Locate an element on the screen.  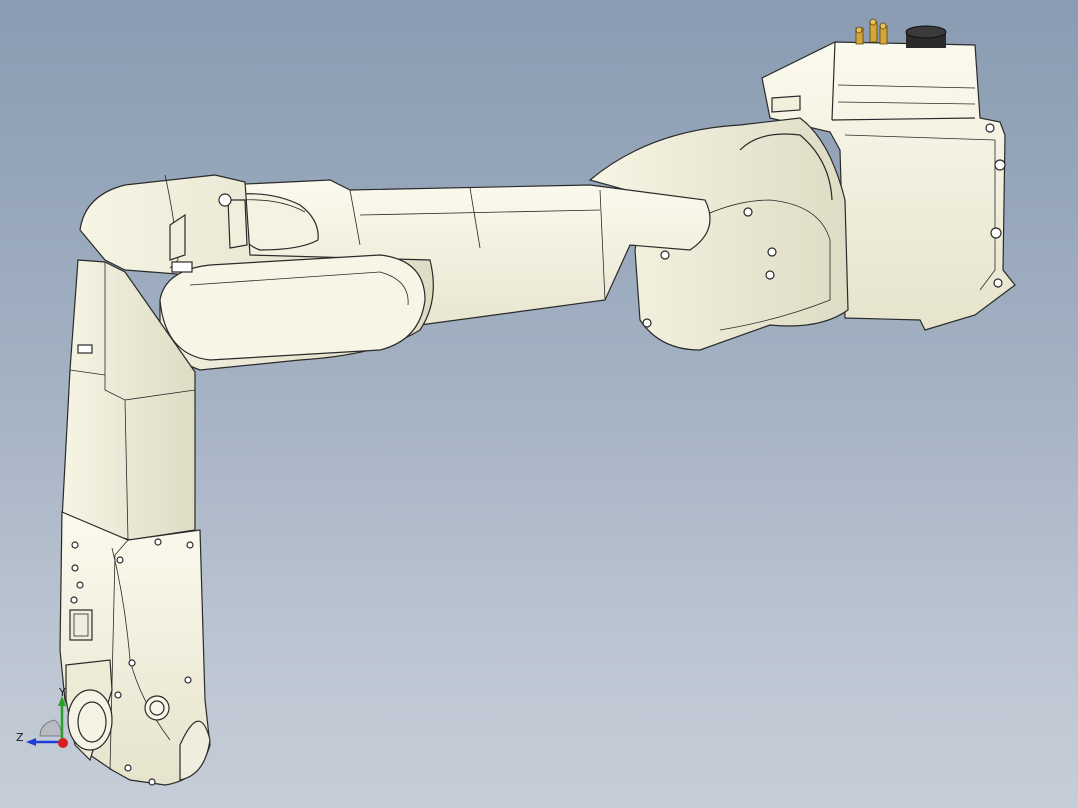
top-connectors is located at coordinates (871, 31).